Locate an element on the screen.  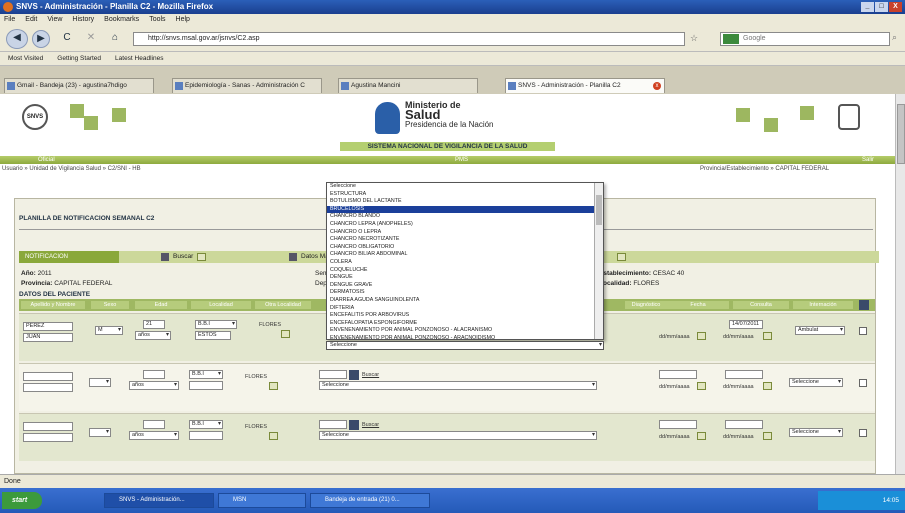
tab-epidemiologia: Epidemiología - Sanas - Administración C is located at coordinates (247, 85).